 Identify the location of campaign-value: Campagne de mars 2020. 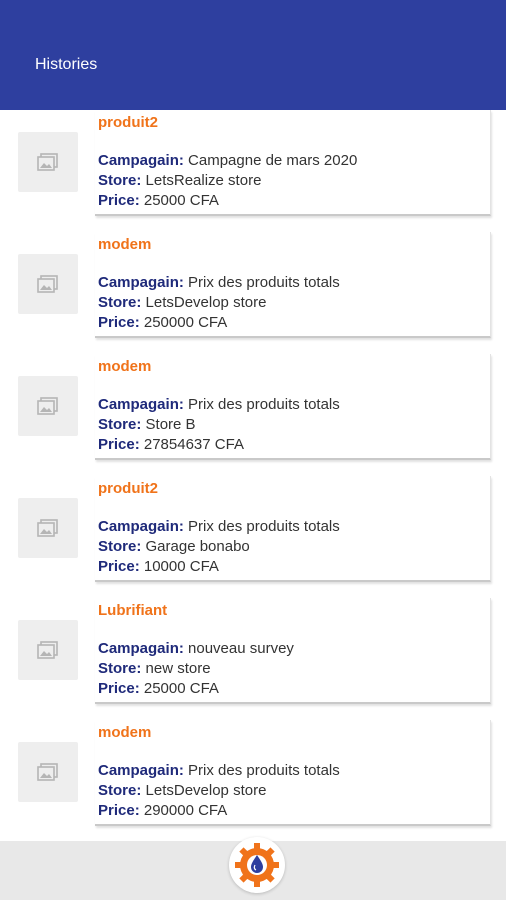
(273, 160).